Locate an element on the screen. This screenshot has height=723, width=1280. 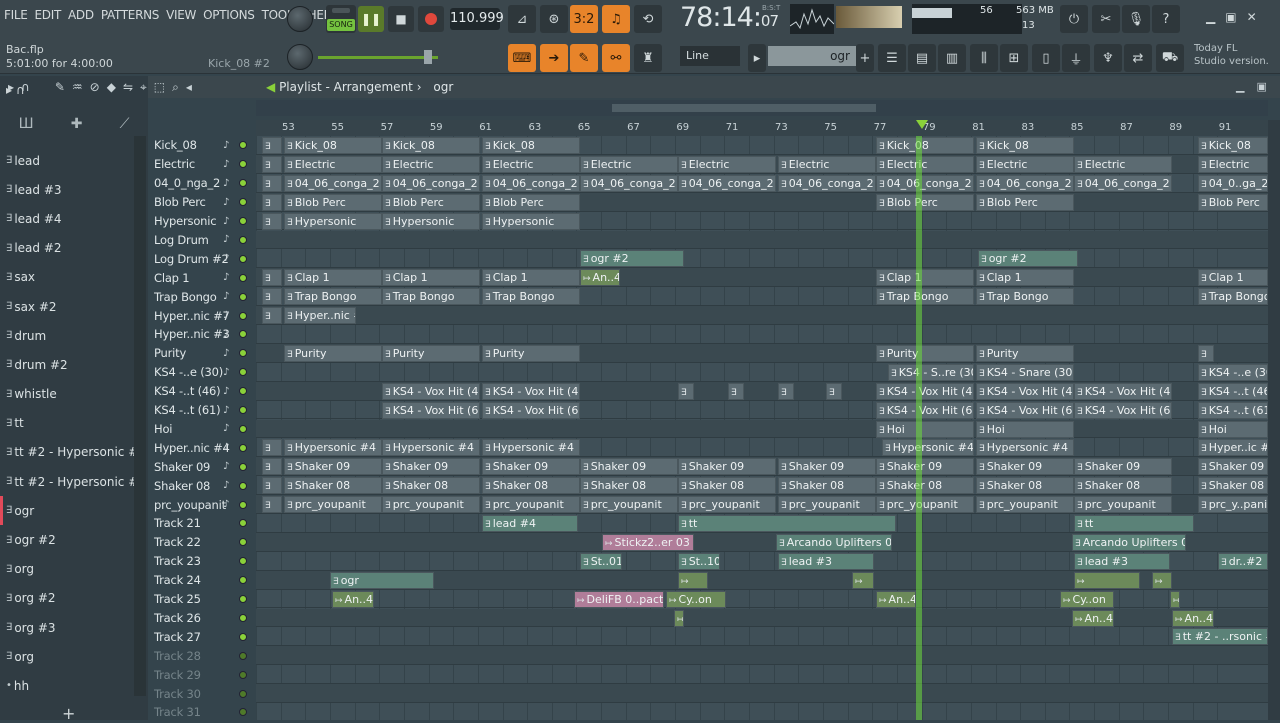
playlist-clip: ↦ Cy..on is located at coordinates (696, 599).